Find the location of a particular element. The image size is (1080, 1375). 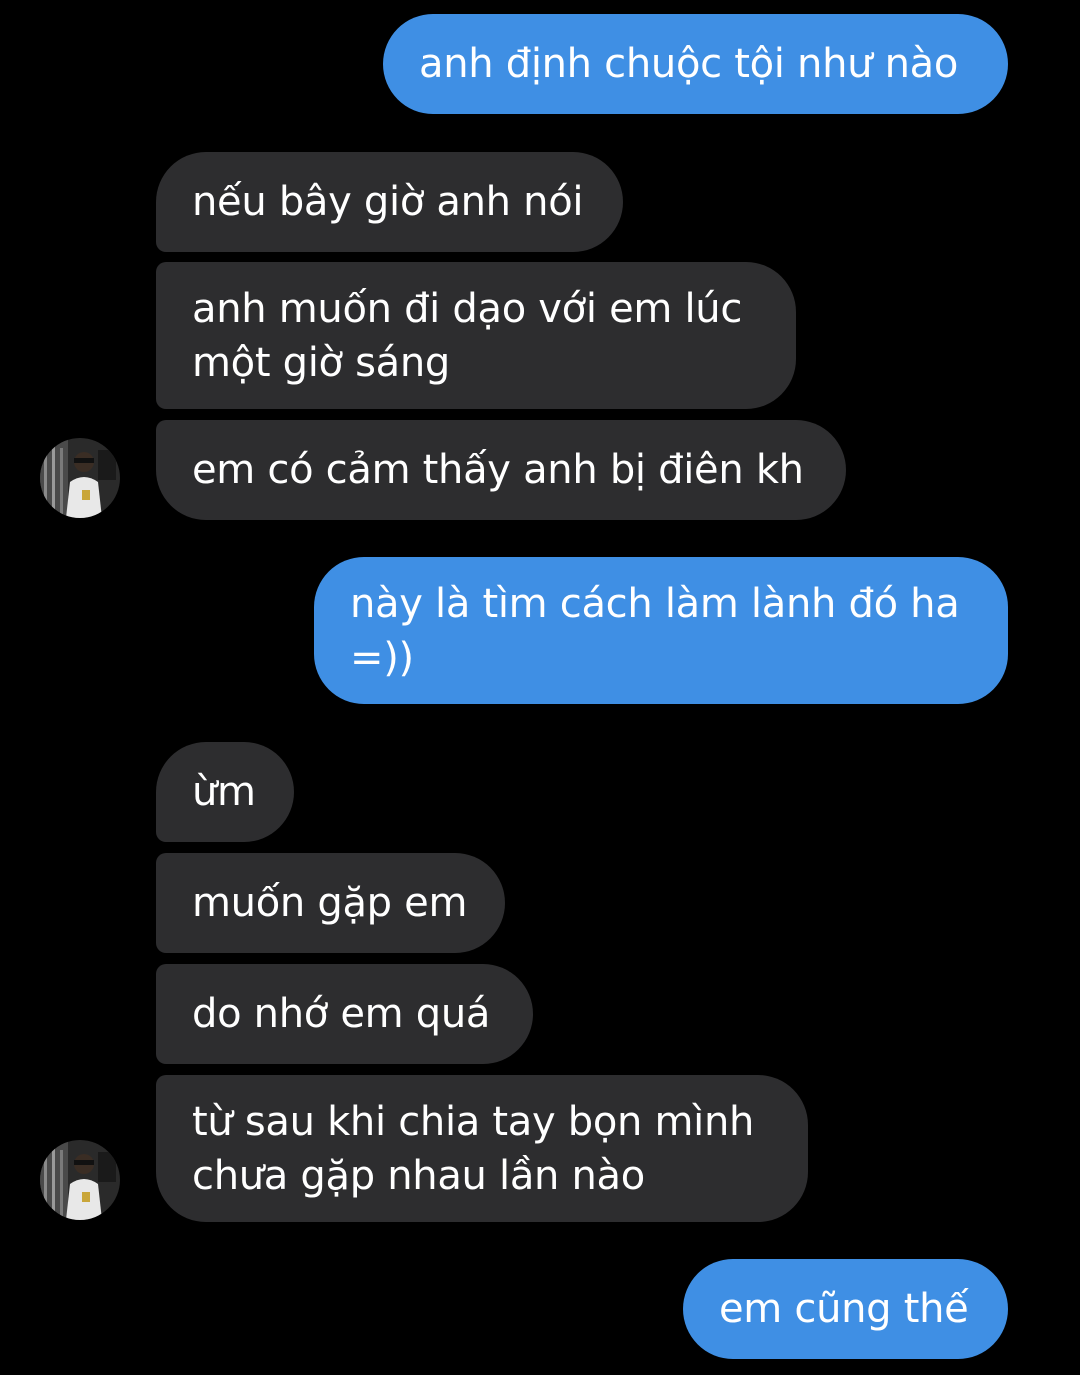

message-bubble-received: do nhớ em quá is located at coordinates (344, 1014).